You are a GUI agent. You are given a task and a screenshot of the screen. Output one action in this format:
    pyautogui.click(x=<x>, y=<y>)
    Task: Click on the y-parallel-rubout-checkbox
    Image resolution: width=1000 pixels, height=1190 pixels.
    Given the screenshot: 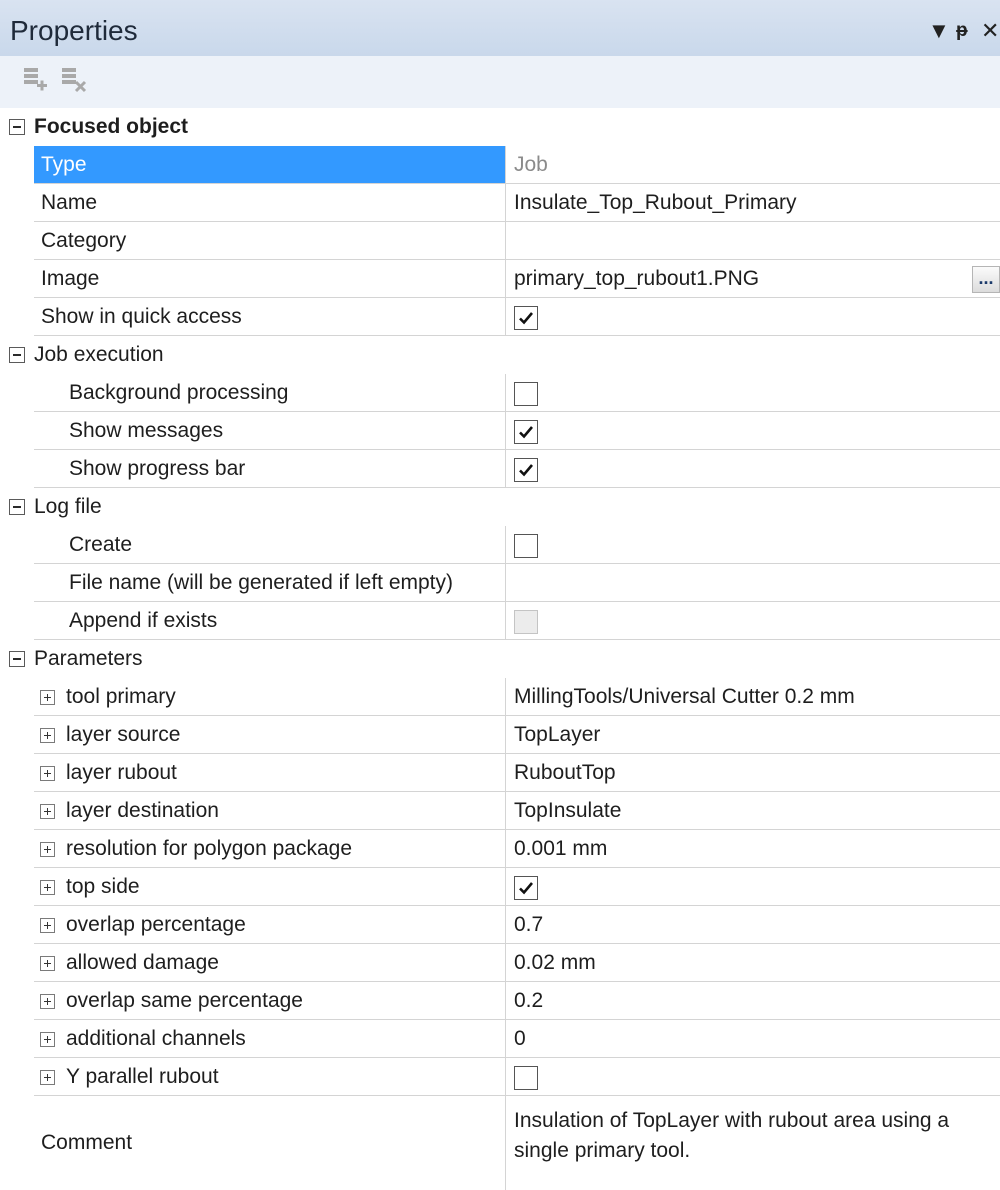 What is the action you would take?
    pyautogui.click(x=526, y=1078)
    